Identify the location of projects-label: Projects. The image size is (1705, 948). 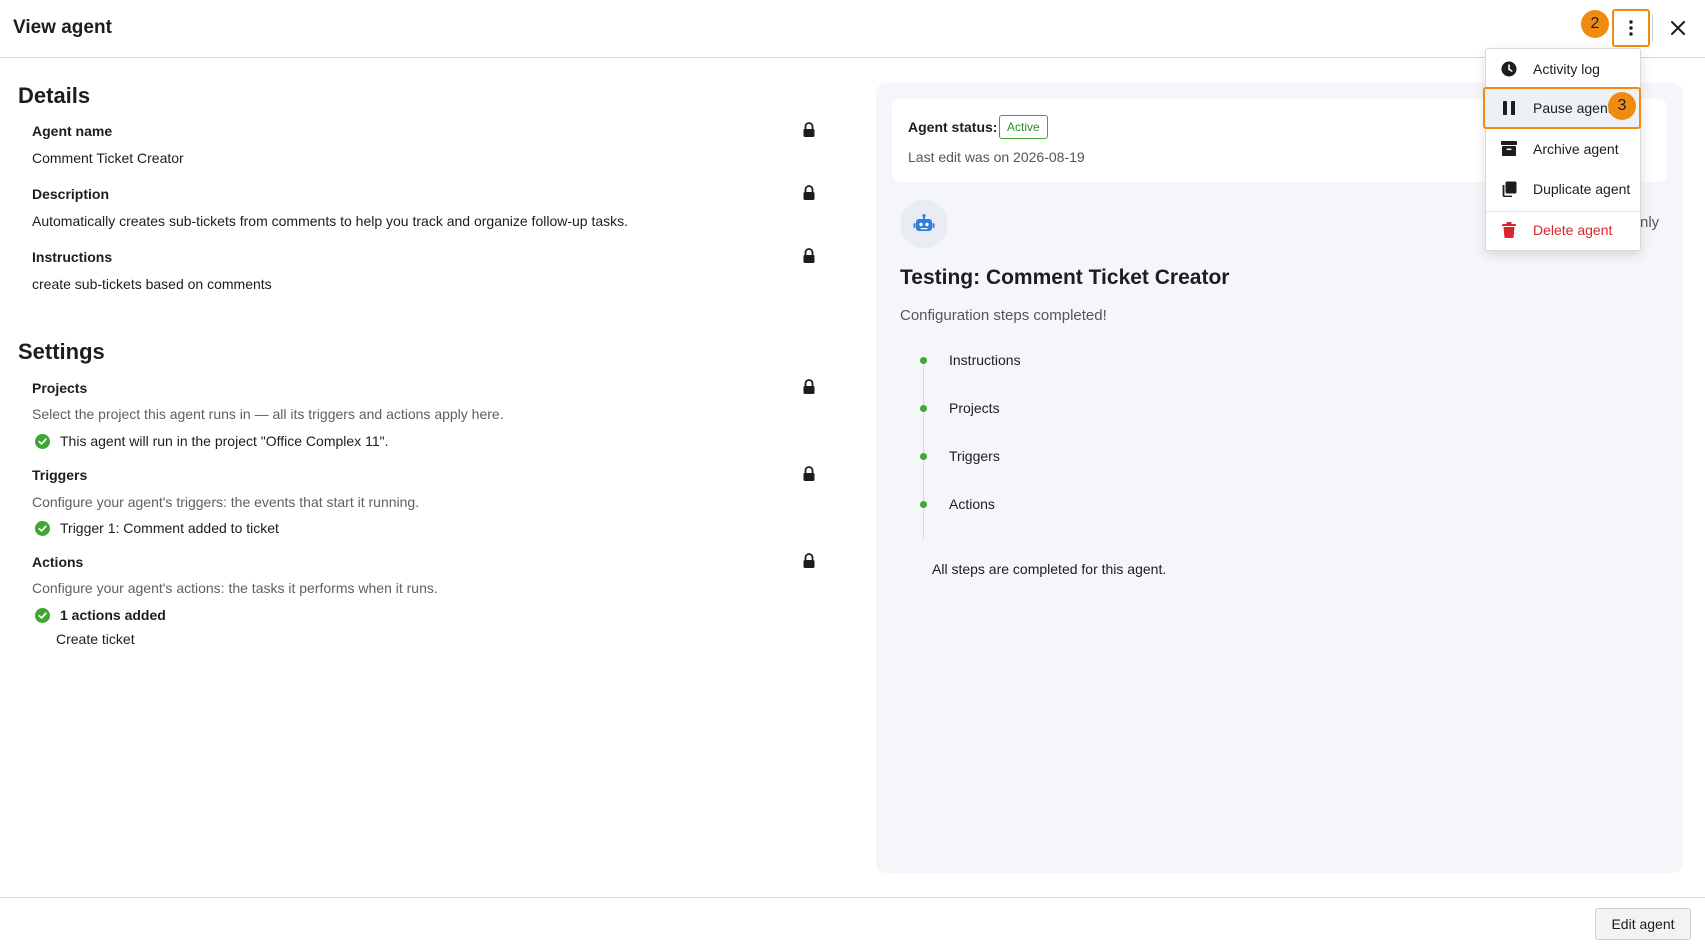
(60, 388).